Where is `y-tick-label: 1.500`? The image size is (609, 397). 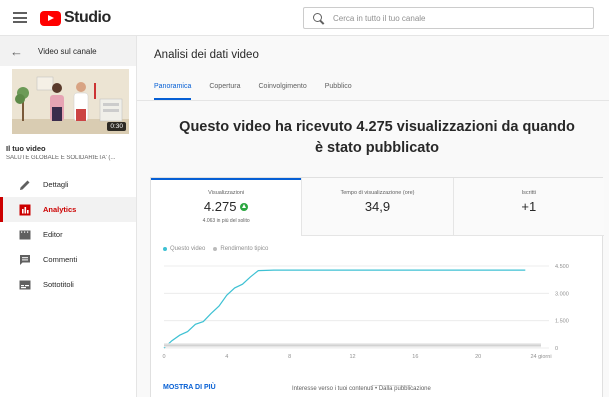
y-tick-label: 1.500 is located at coordinates (562, 322).